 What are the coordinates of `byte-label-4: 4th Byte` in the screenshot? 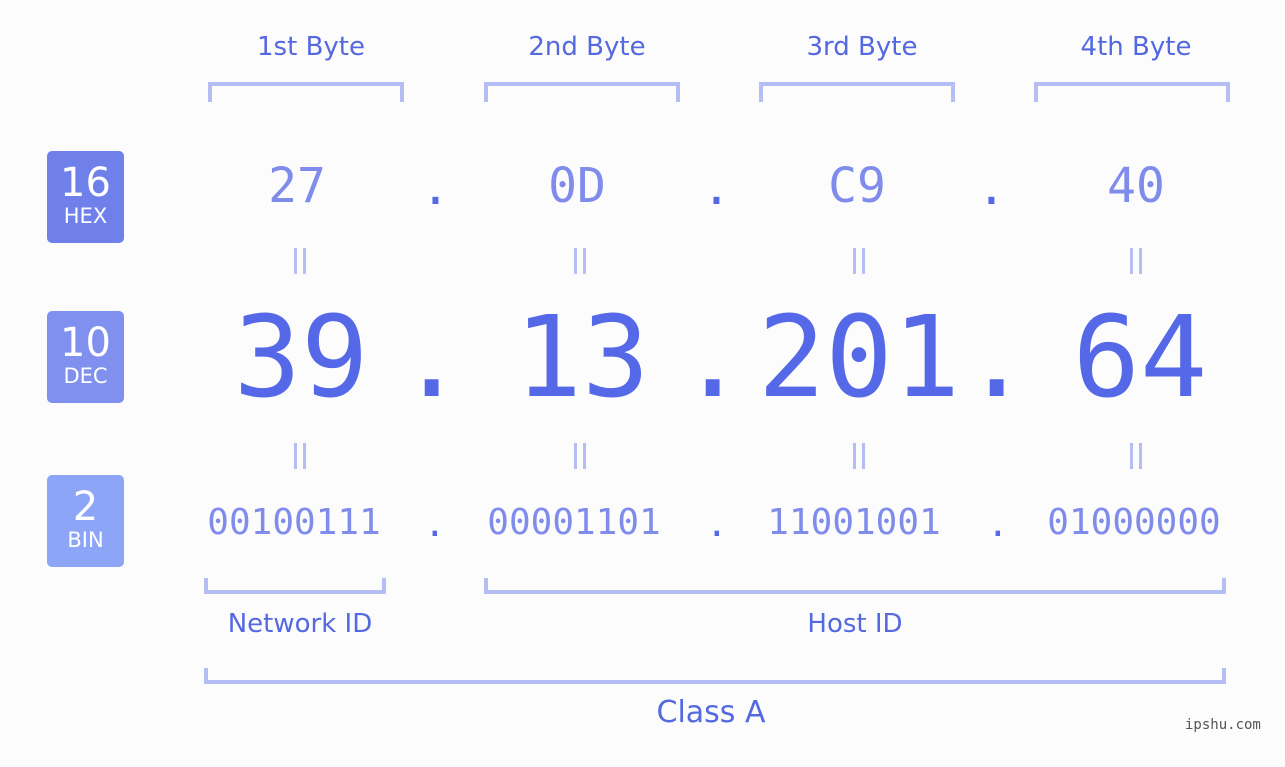 It's located at (1136, 47).